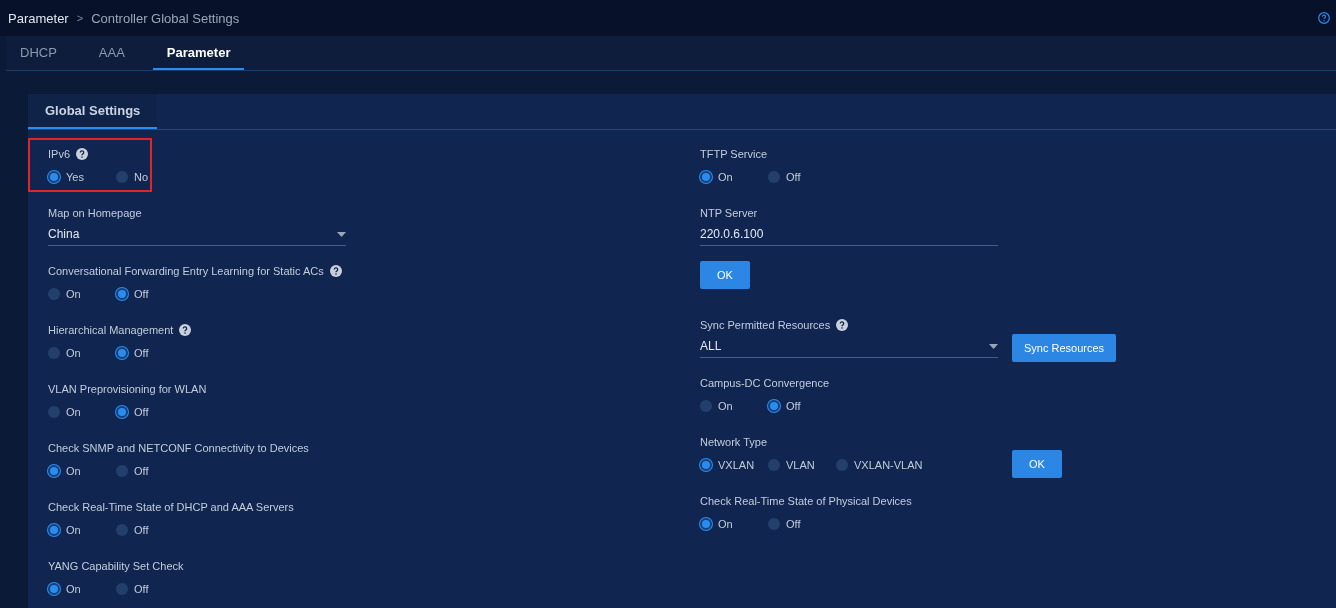  Describe the element at coordinates (729, 213) in the screenshot. I see `field-label: NTP Server` at that location.